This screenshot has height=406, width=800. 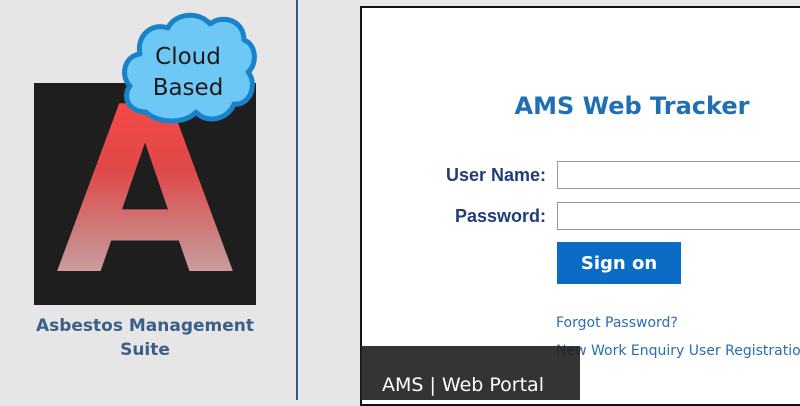 What do you see at coordinates (188, 73) in the screenshot?
I see `cloud-badge-text: Cloud Based` at bounding box center [188, 73].